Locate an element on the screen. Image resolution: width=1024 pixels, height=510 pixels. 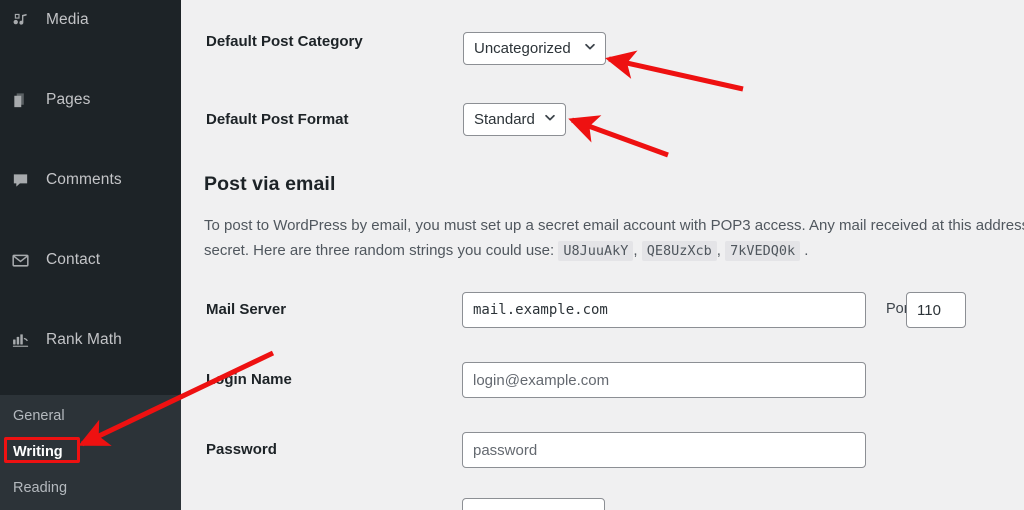
default-post-format-select: Standard is located at coordinates (514, 119).